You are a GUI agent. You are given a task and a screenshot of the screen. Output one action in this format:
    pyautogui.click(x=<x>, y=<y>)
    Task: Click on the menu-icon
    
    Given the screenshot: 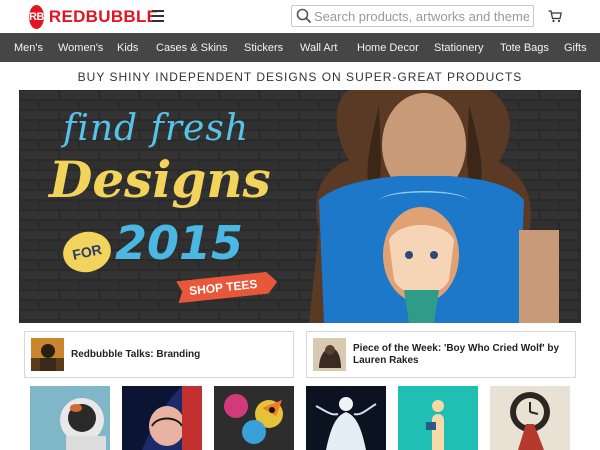 What is the action you would take?
    pyautogui.click(x=158, y=16)
    